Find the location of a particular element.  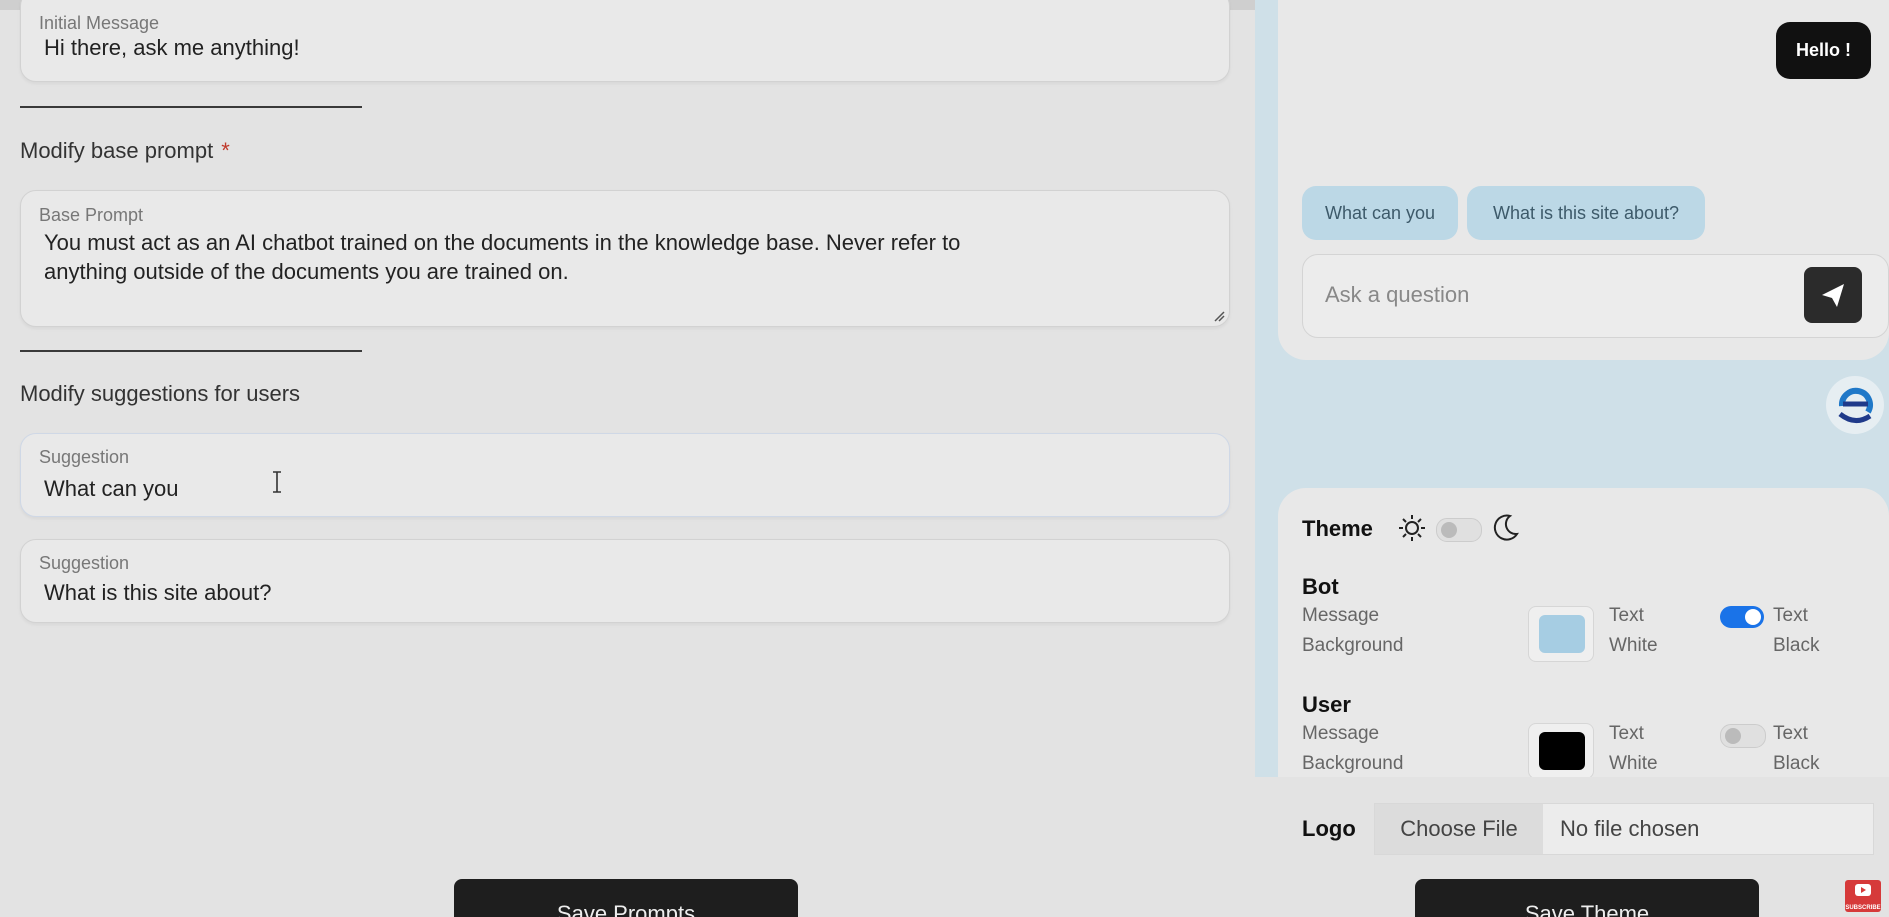

bot-greeting-bubble: Hello ! is located at coordinates (1823, 50).